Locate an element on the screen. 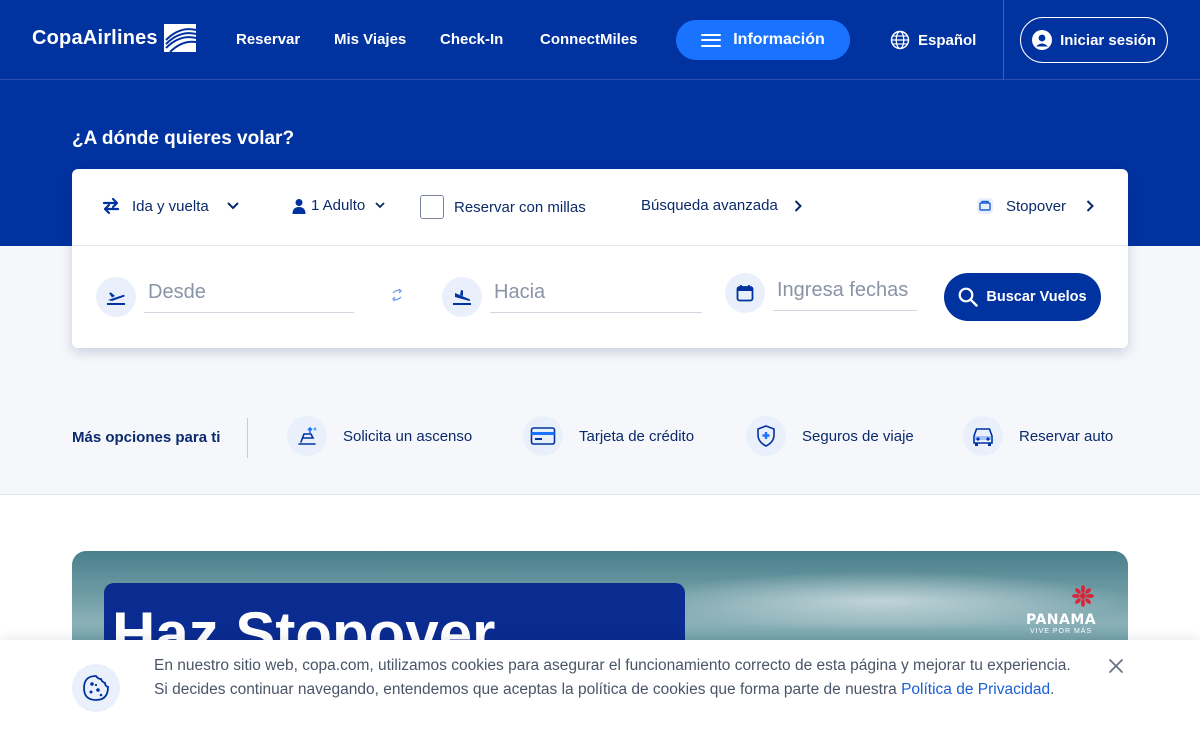 The width and height of the screenshot is (1200, 740). panama-flower-icon is located at coordinates (1083, 596).